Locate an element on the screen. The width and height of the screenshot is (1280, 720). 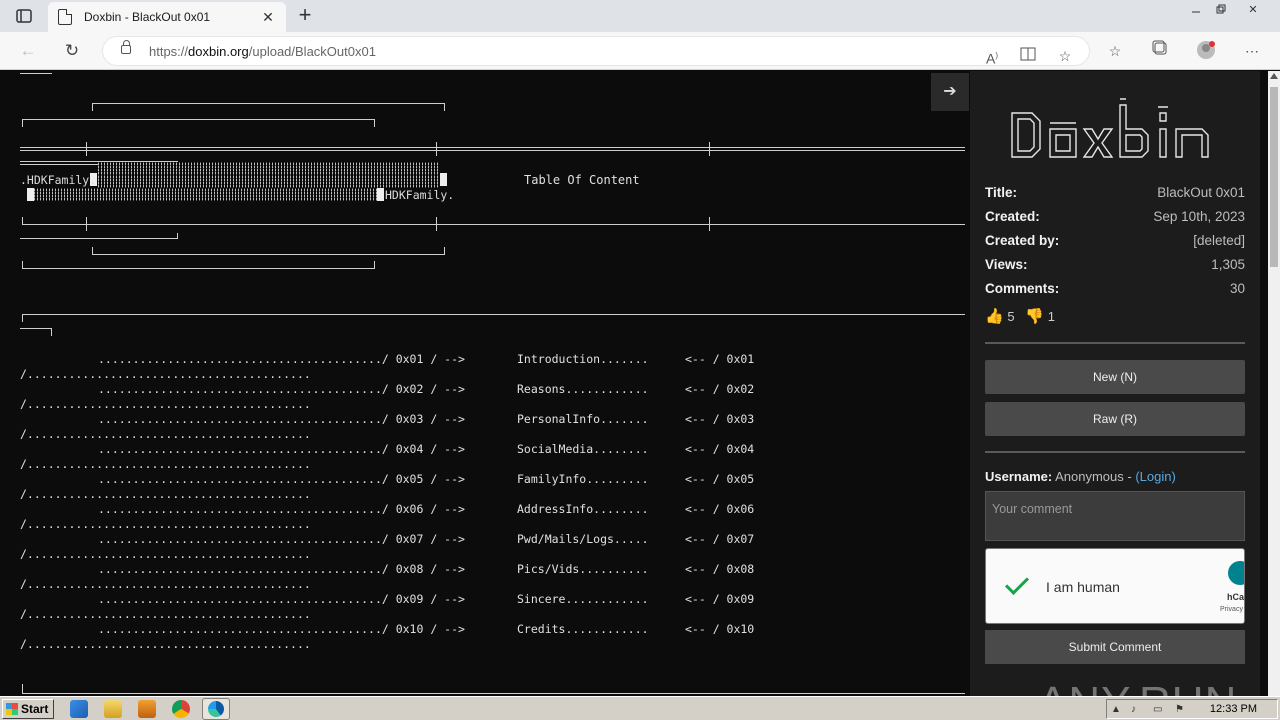
anyrun-watermark: ANY.RUN is located at coordinates (1137, 687).